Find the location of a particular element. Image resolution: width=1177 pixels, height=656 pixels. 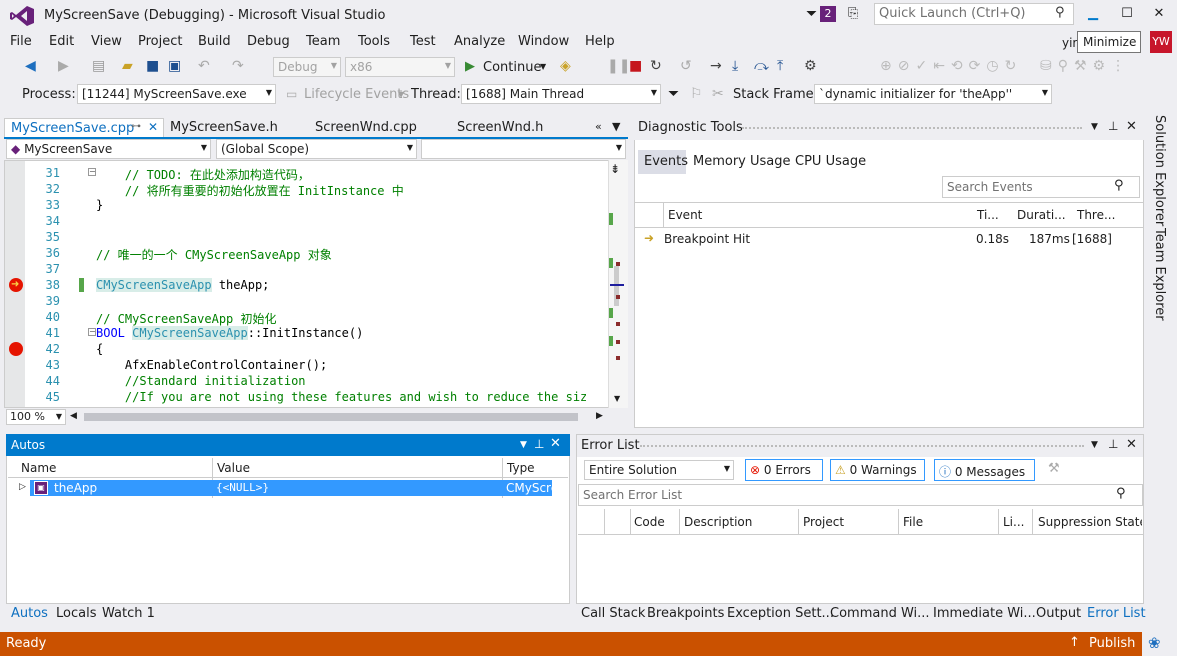

tab-autos: Autos is located at coordinates (29, 613).